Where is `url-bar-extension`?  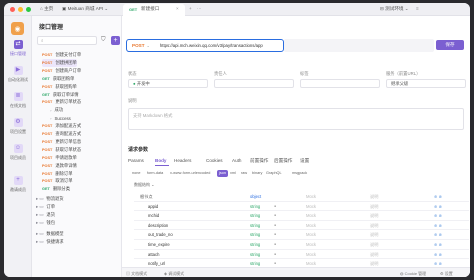 url-bar-extension is located at coordinates (359, 45).